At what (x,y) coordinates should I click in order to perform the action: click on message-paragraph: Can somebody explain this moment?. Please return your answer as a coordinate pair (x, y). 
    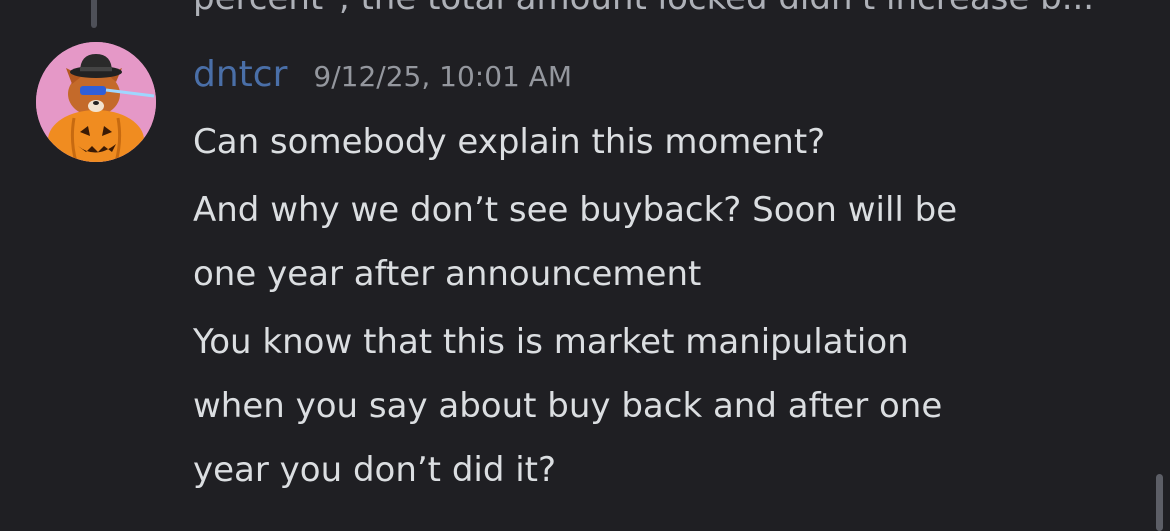
    Looking at the image, I should click on (658, 142).